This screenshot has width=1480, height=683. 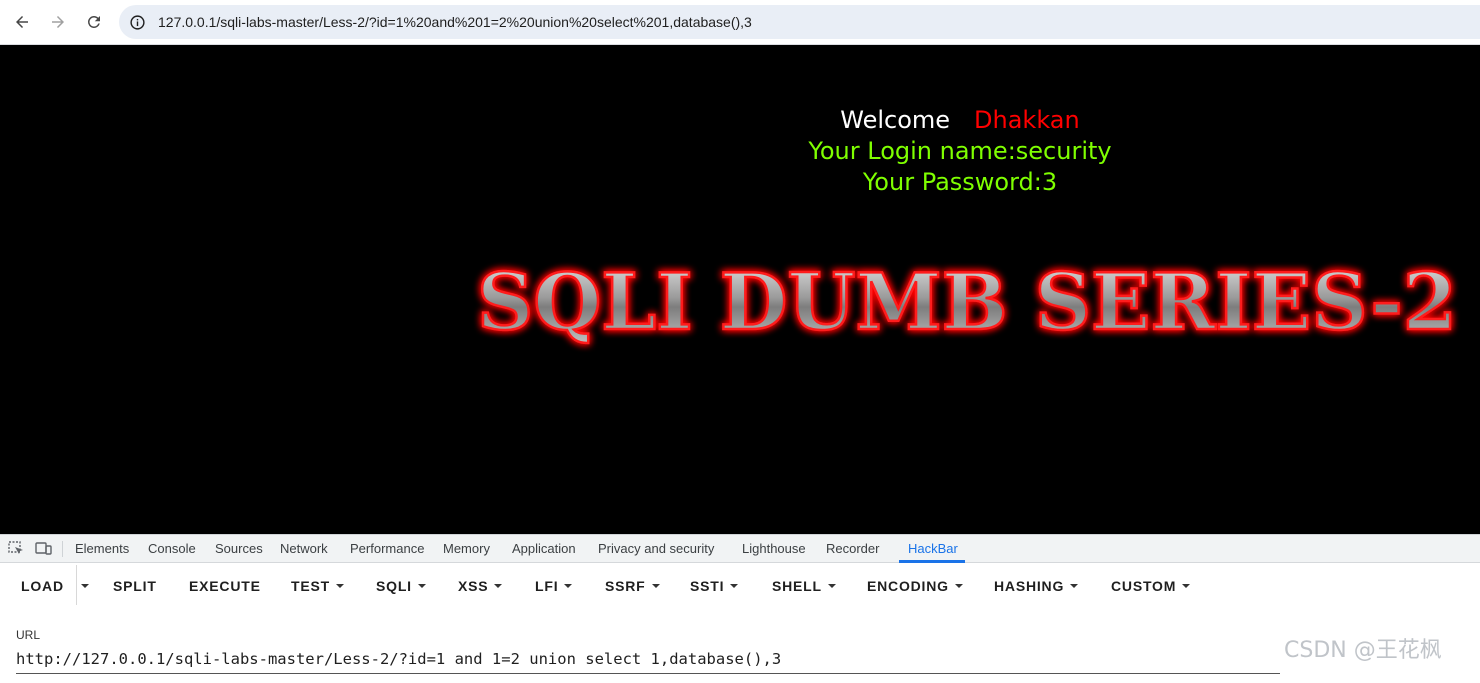 I want to click on sqli-menu-label: SQLI, so click(x=394, y=586).